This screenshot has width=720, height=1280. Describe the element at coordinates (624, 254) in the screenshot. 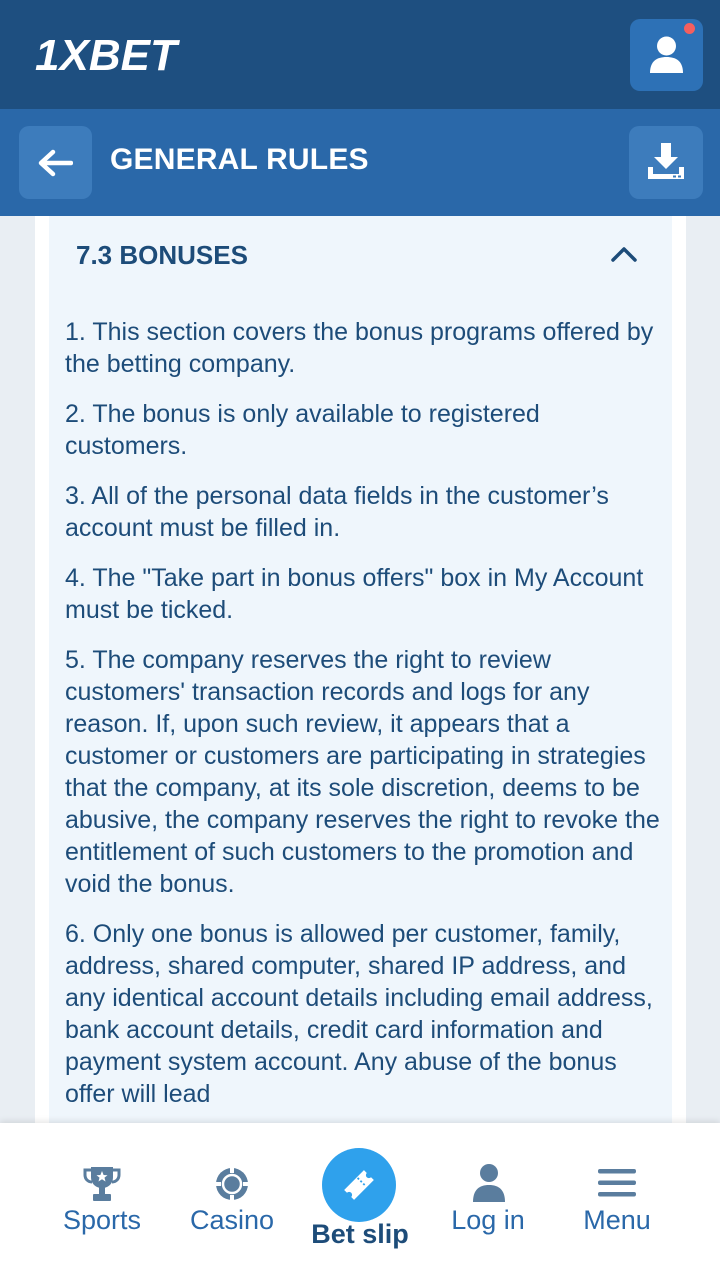

I see `chevron-up-icon` at that location.